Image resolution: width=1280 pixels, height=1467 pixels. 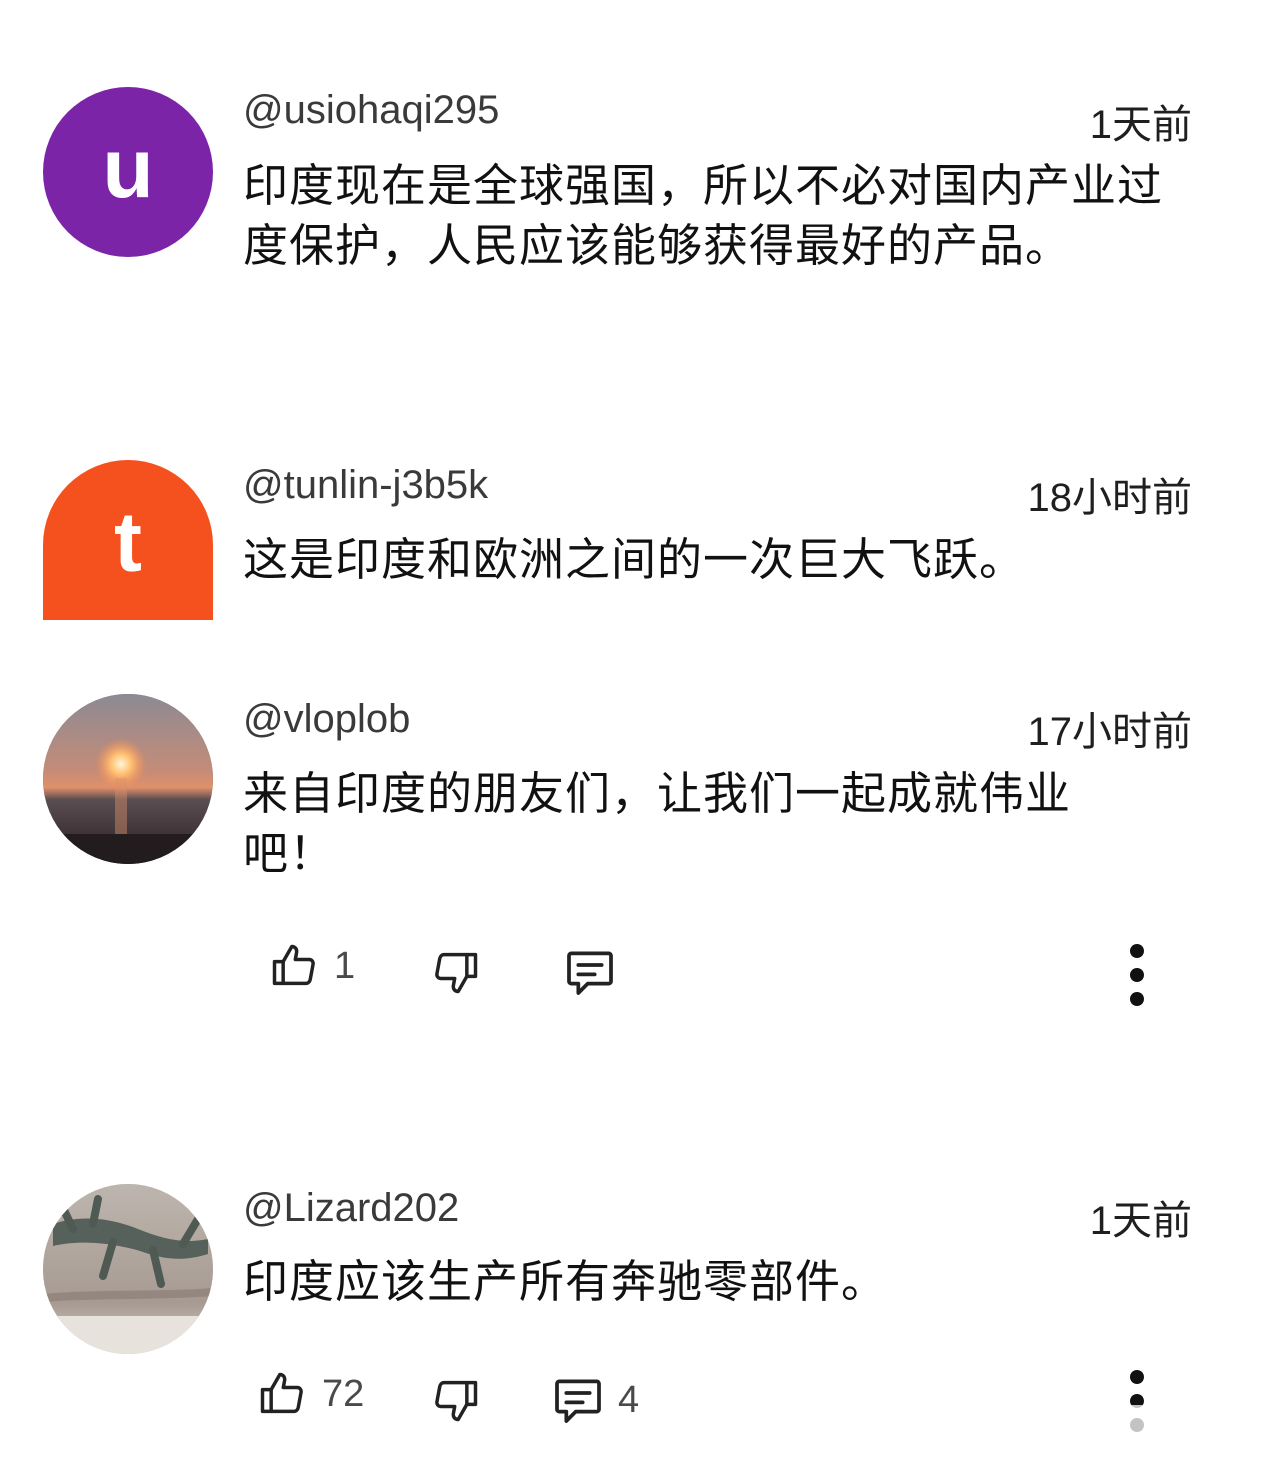 What do you see at coordinates (1137, 975) in the screenshot?
I see `more-vert-icon` at bounding box center [1137, 975].